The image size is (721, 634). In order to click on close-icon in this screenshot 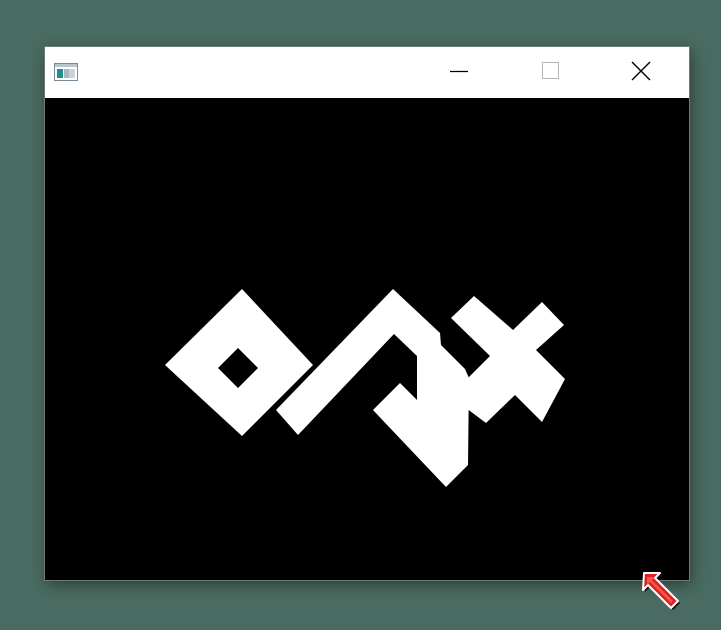, I will do `click(641, 73)`.